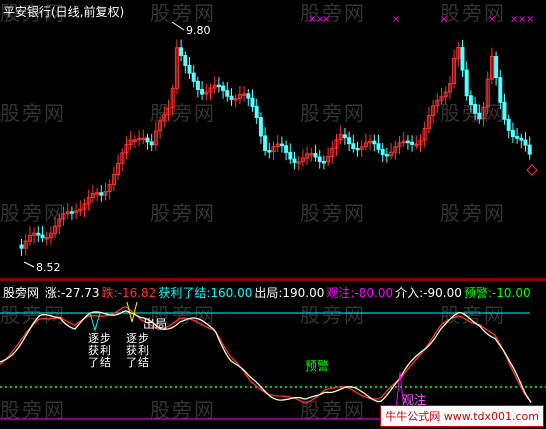 This screenshot has height=429, width=546. I want to click on annotation-step2b: 步利结, so click(143, 350).